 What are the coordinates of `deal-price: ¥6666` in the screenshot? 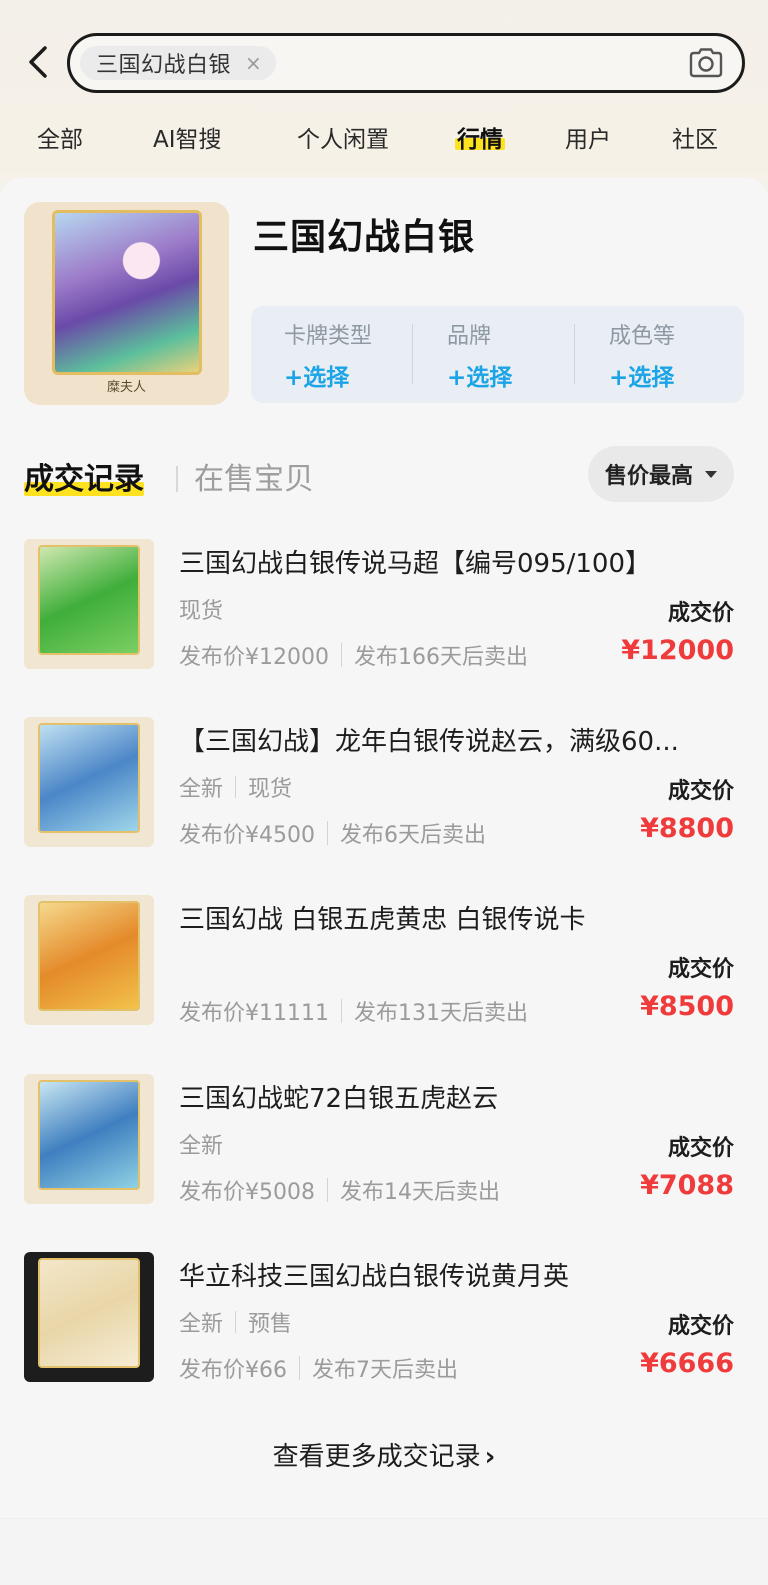 It's located at (687, 1363).